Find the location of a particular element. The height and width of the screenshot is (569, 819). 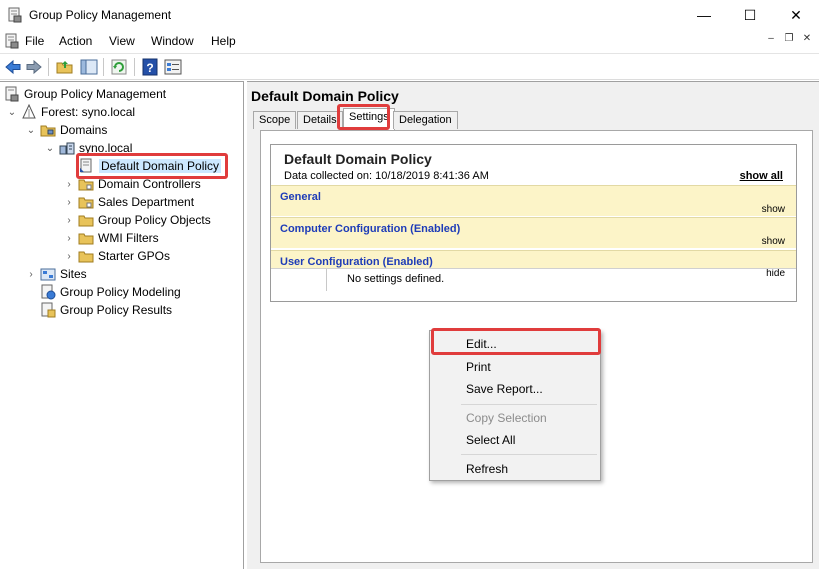

maximize-button: ☐ is located at coordinates (750, 15).